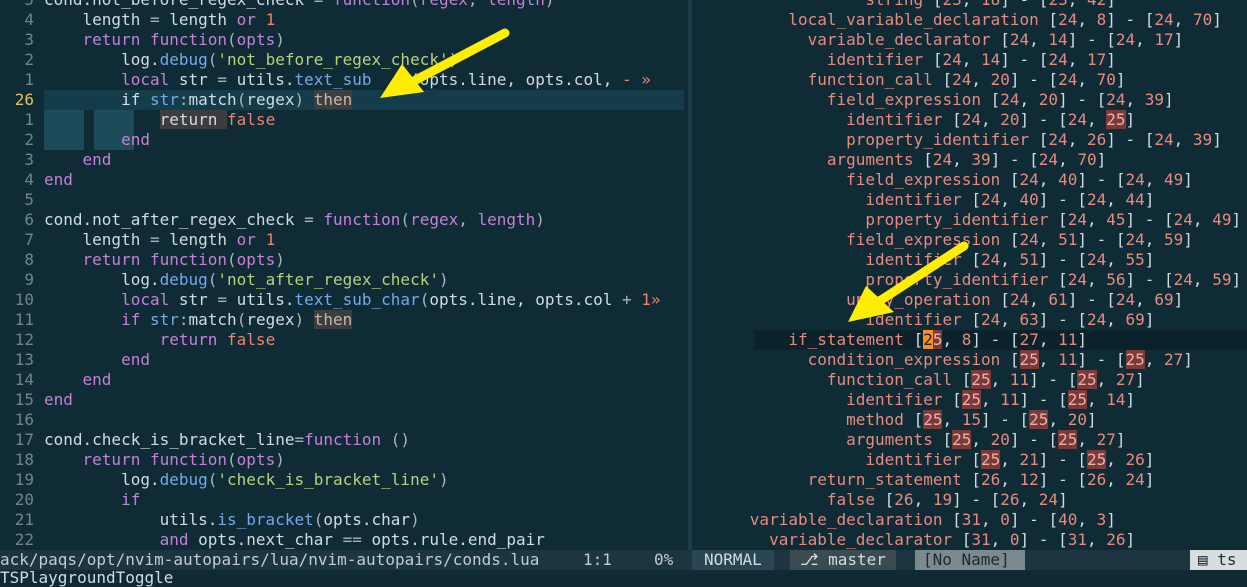 The height and width of the screenshot is (587, 1247). I want to click on tree-node-line: arguments [24, 39] - [24, 70], so click(969, 160).